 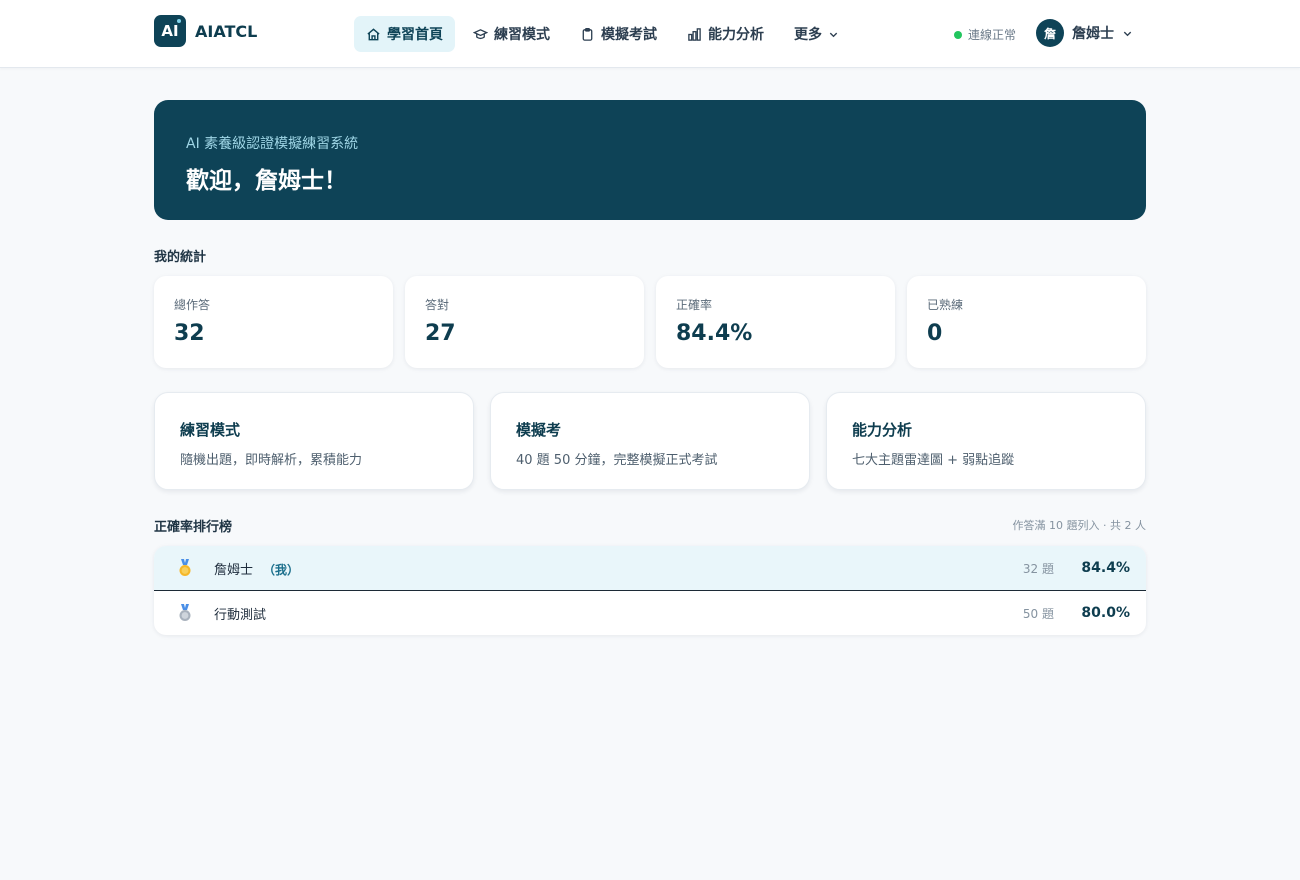 I want to click on status-dot-icon, so click(x=958, y=34).